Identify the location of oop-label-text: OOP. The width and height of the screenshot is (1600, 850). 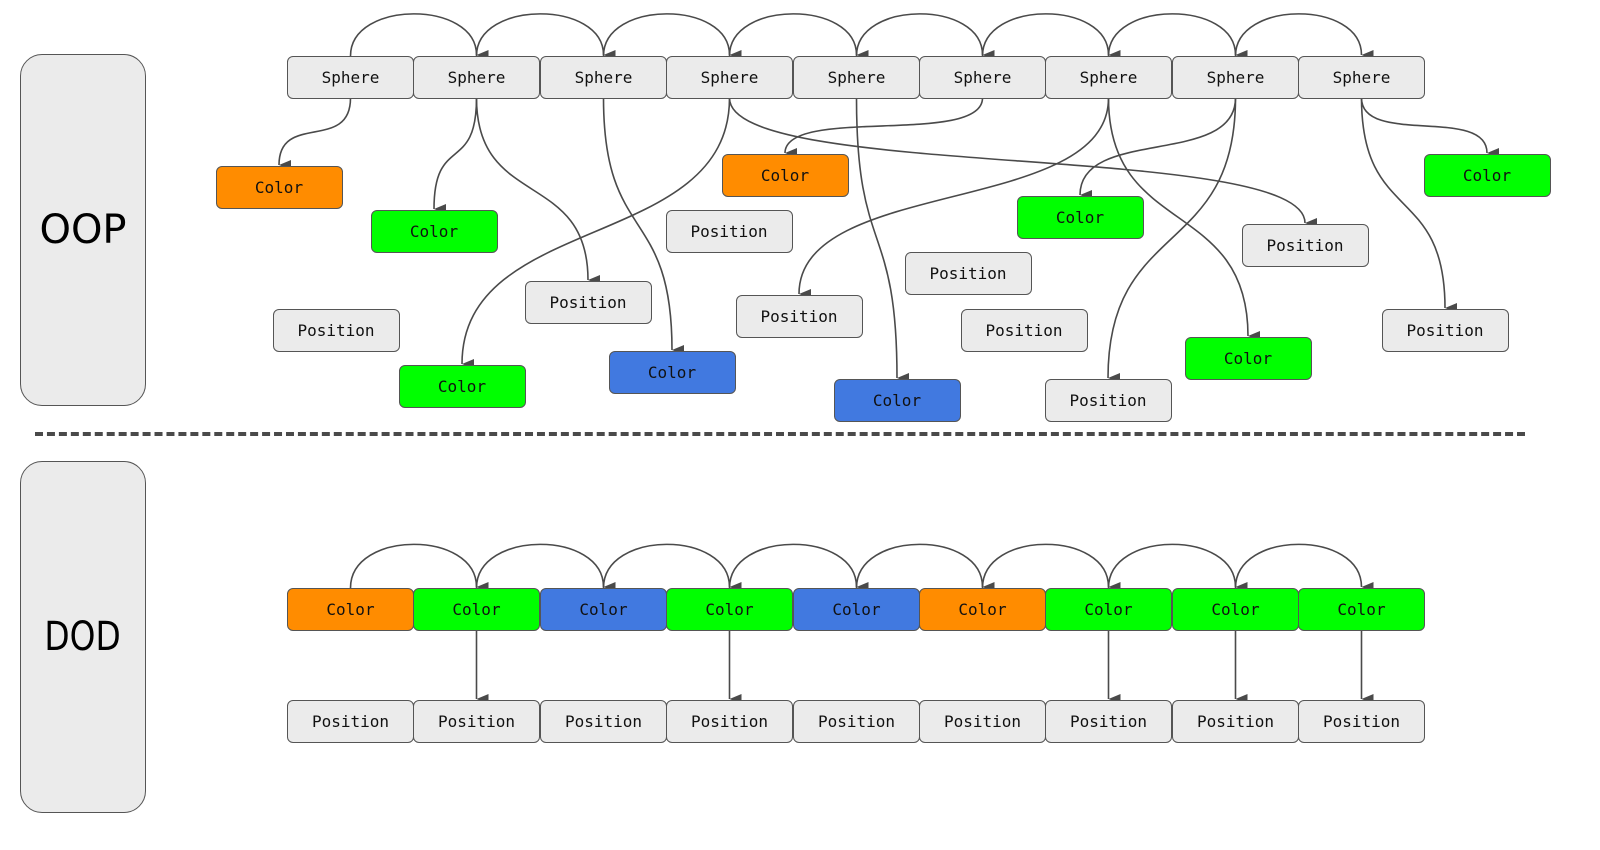
(83, 230).